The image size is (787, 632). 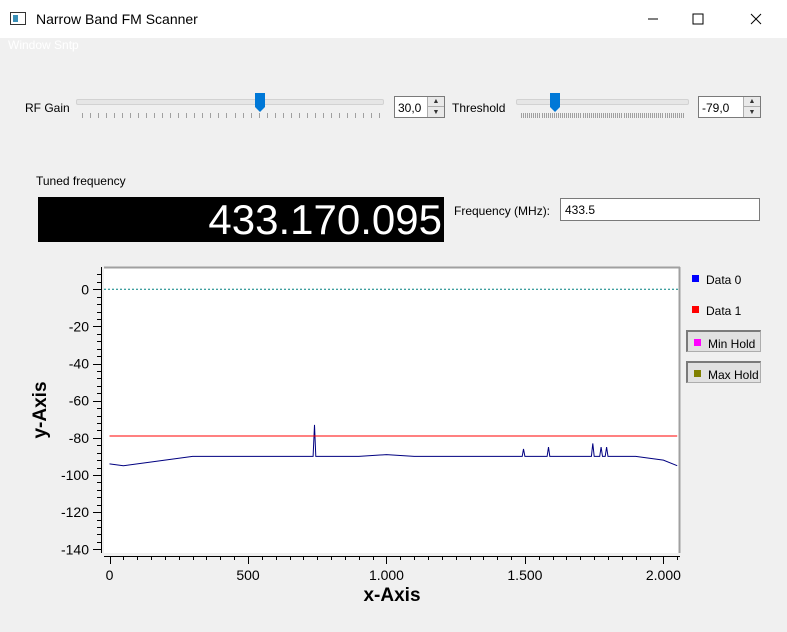 I want to click on x-tick-label: 1.500, so click(x=524, y=575).